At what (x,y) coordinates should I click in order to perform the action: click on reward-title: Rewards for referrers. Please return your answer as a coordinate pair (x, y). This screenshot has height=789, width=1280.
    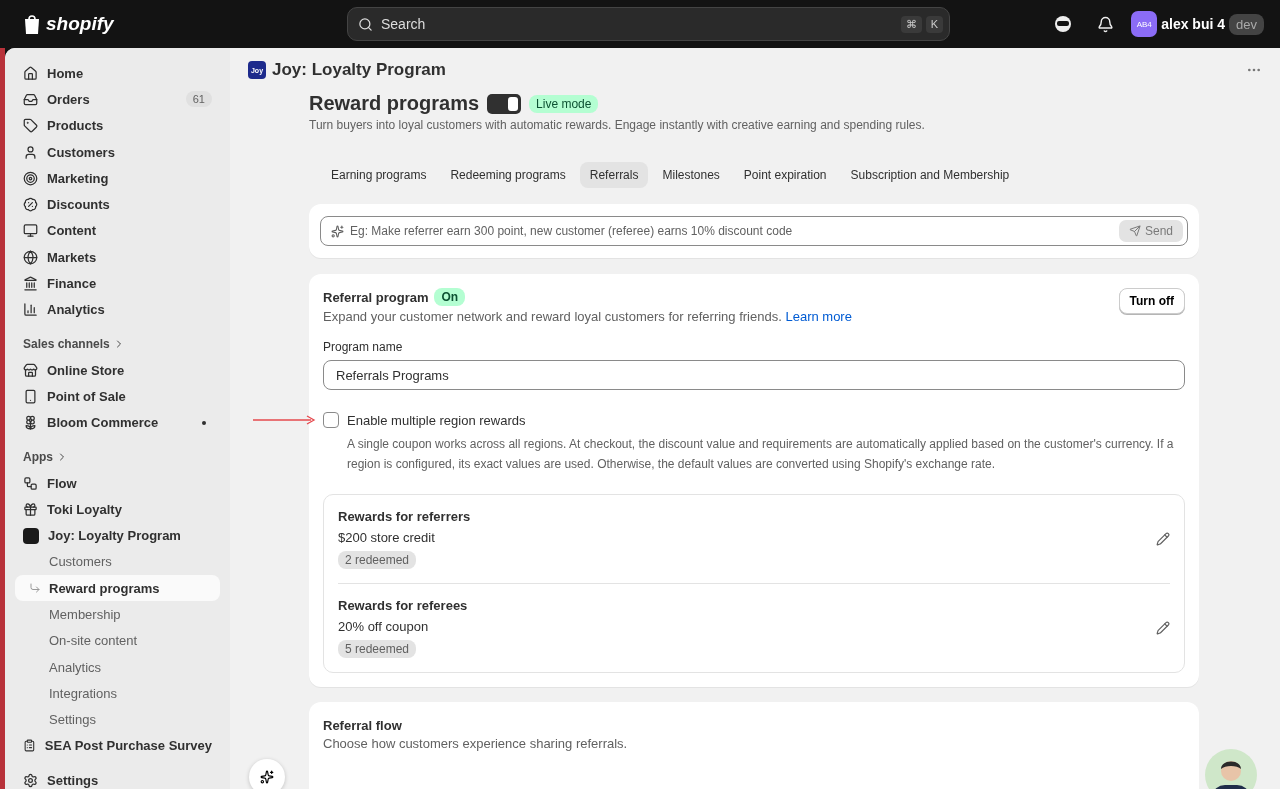
    Looking at the image, I should click on (404, 516).